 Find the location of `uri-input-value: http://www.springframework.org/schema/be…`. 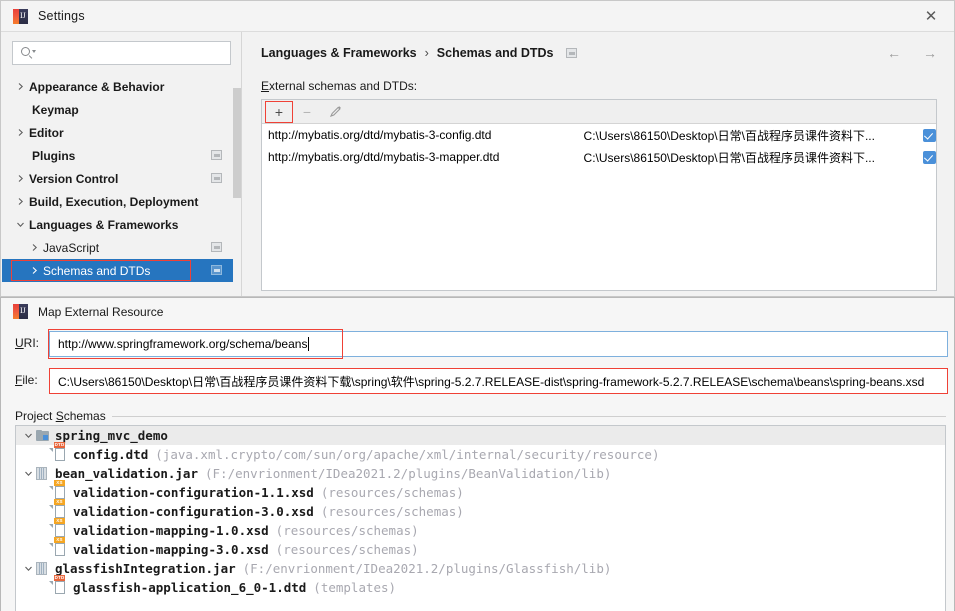

uri-input-value: http://www.springframework.org/schema/be… is located at coordinates (183, 344).